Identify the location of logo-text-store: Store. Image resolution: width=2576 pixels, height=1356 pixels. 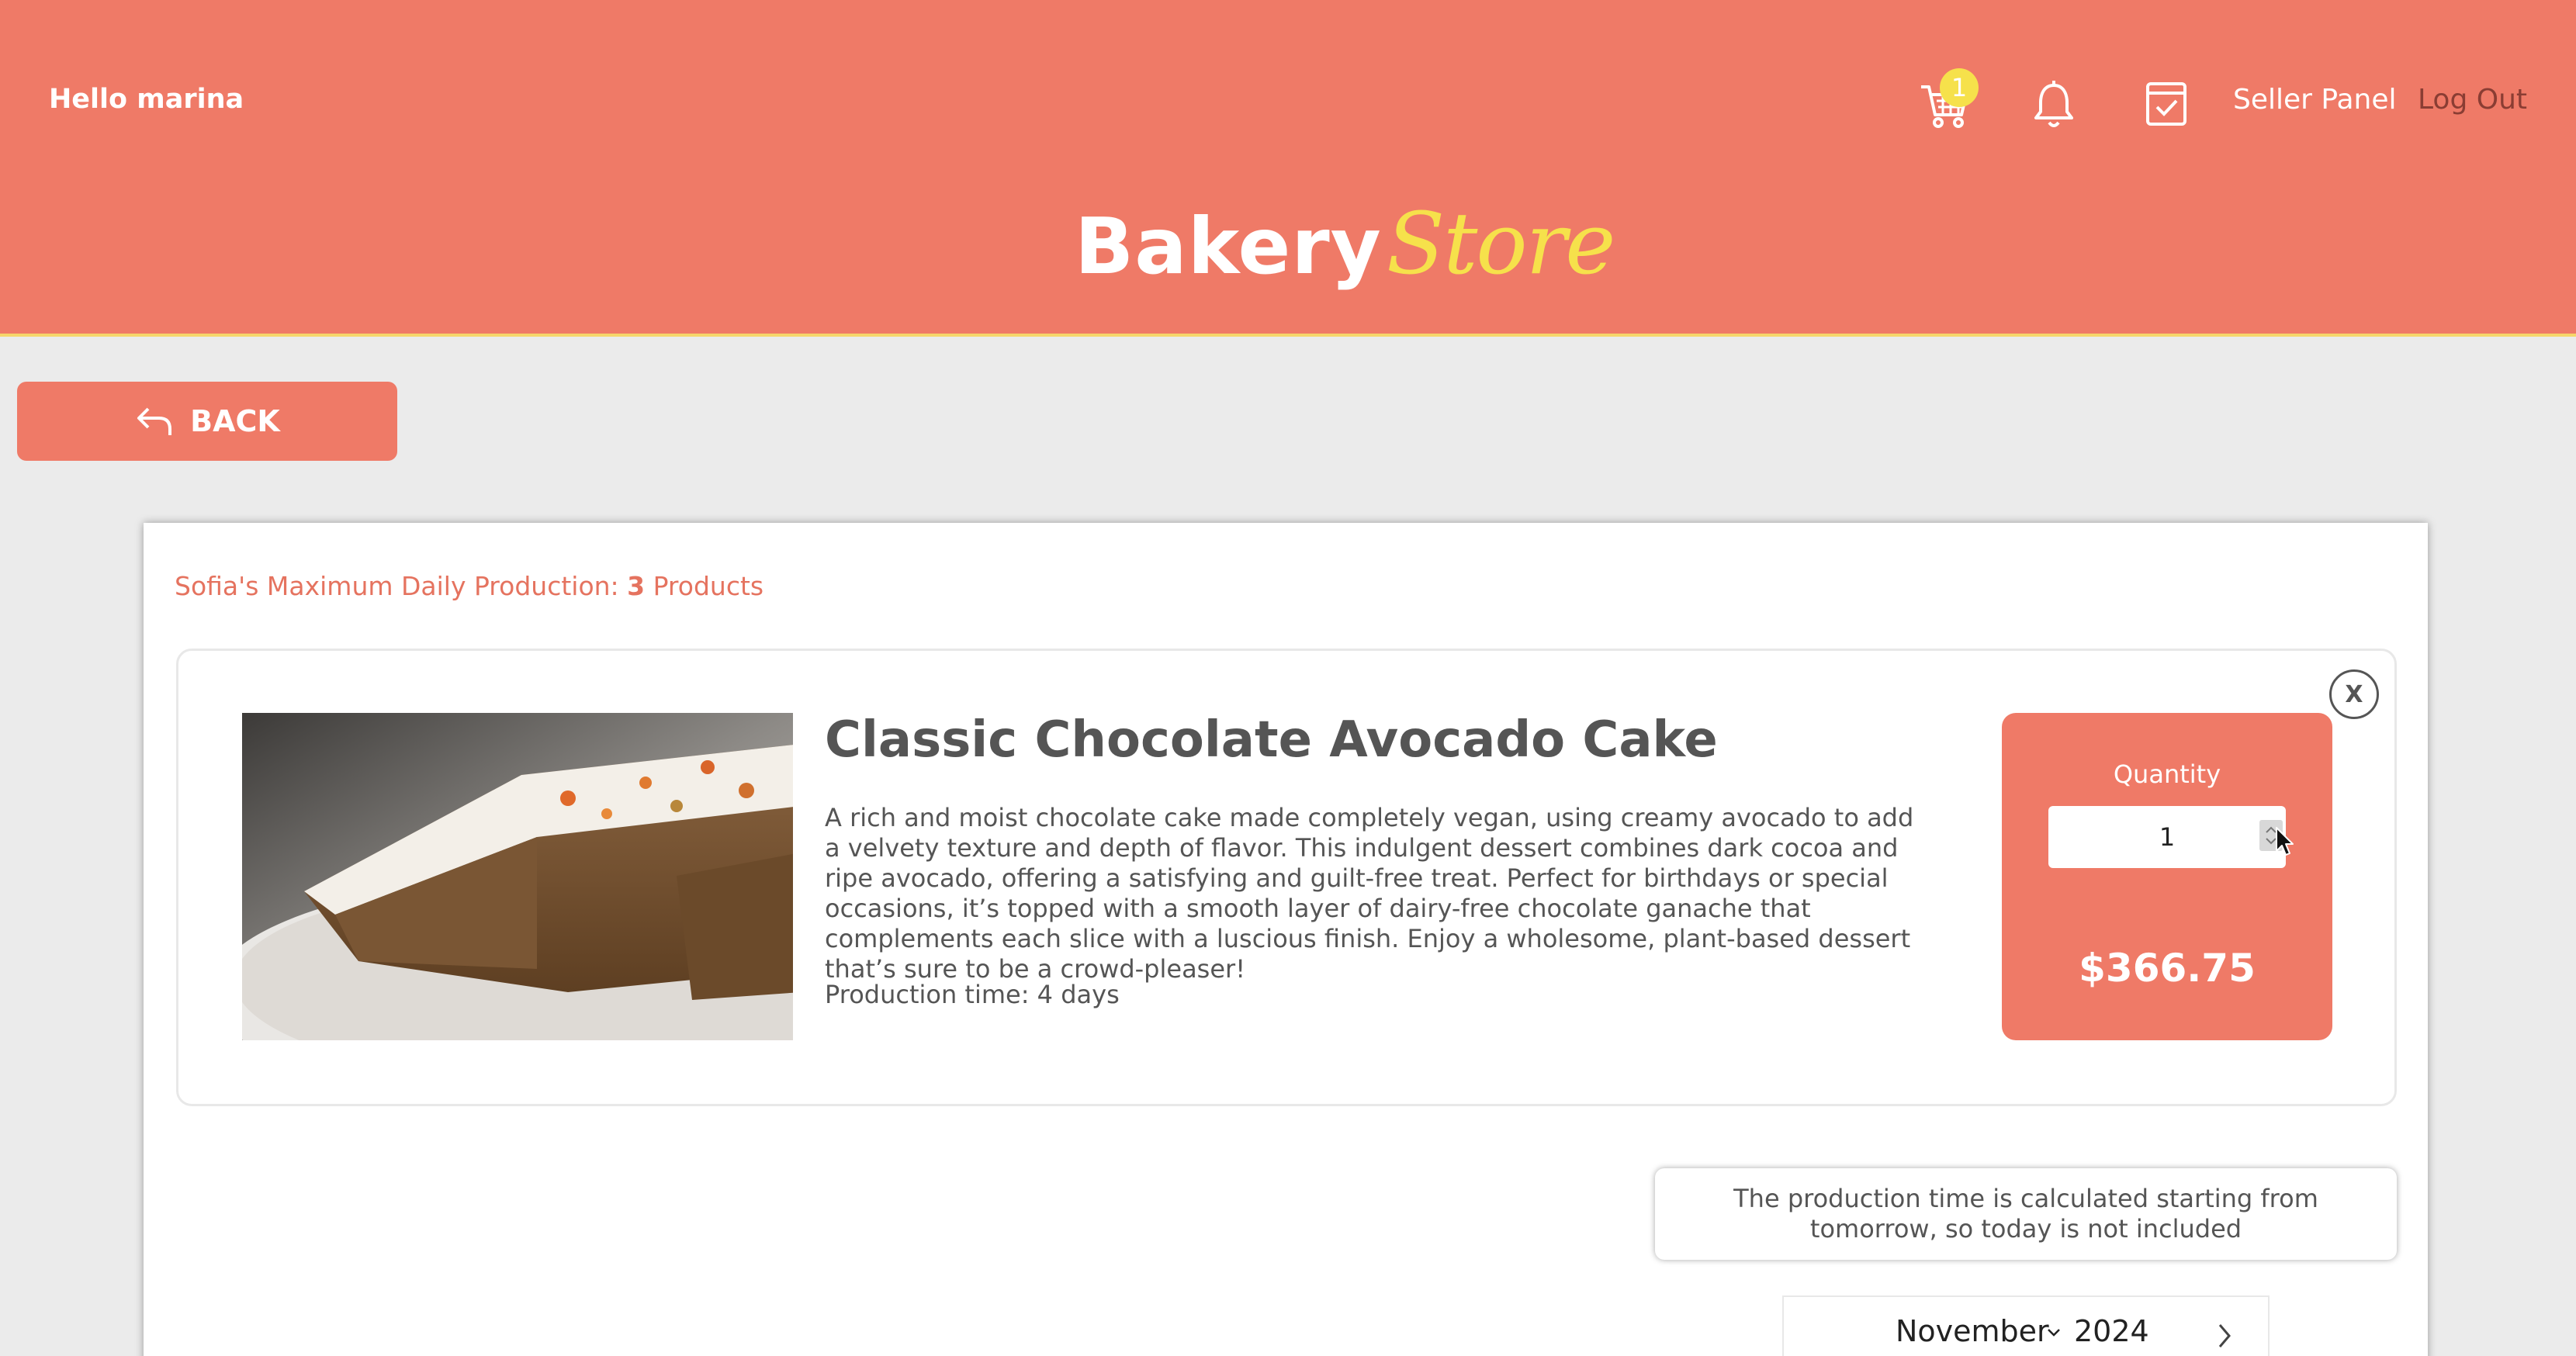
(1500, 243).